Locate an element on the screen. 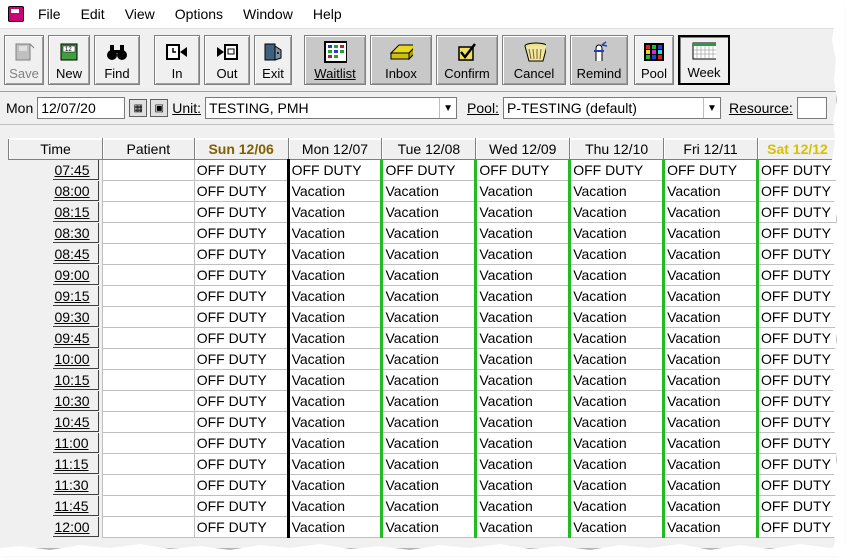 Image resolution: width=854 pixels, height=560 pixels. time-cell: 08:30 is located at coordinates (55, 233).